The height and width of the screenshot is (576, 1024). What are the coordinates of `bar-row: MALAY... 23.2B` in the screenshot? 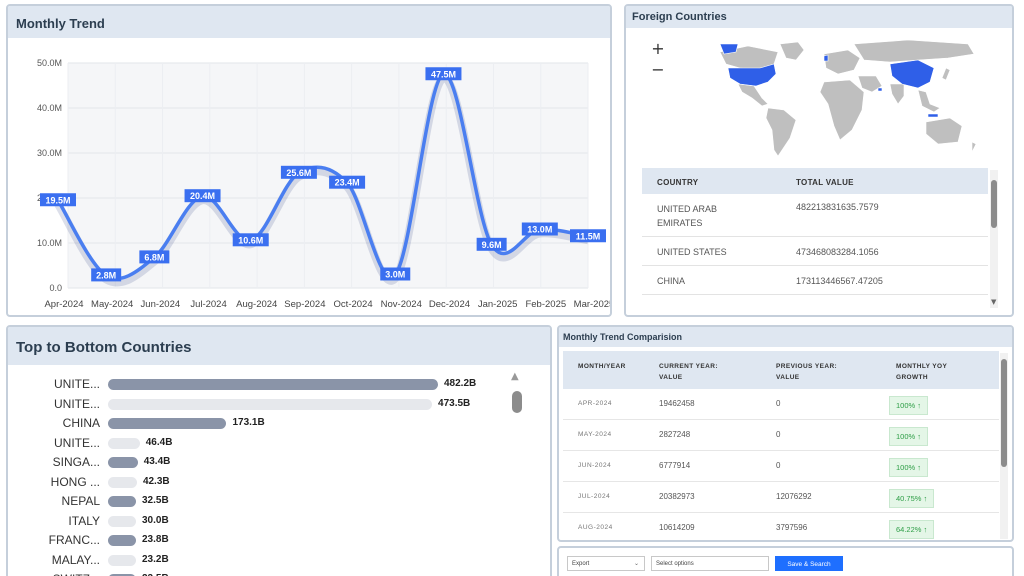 It's located at (258, 560).